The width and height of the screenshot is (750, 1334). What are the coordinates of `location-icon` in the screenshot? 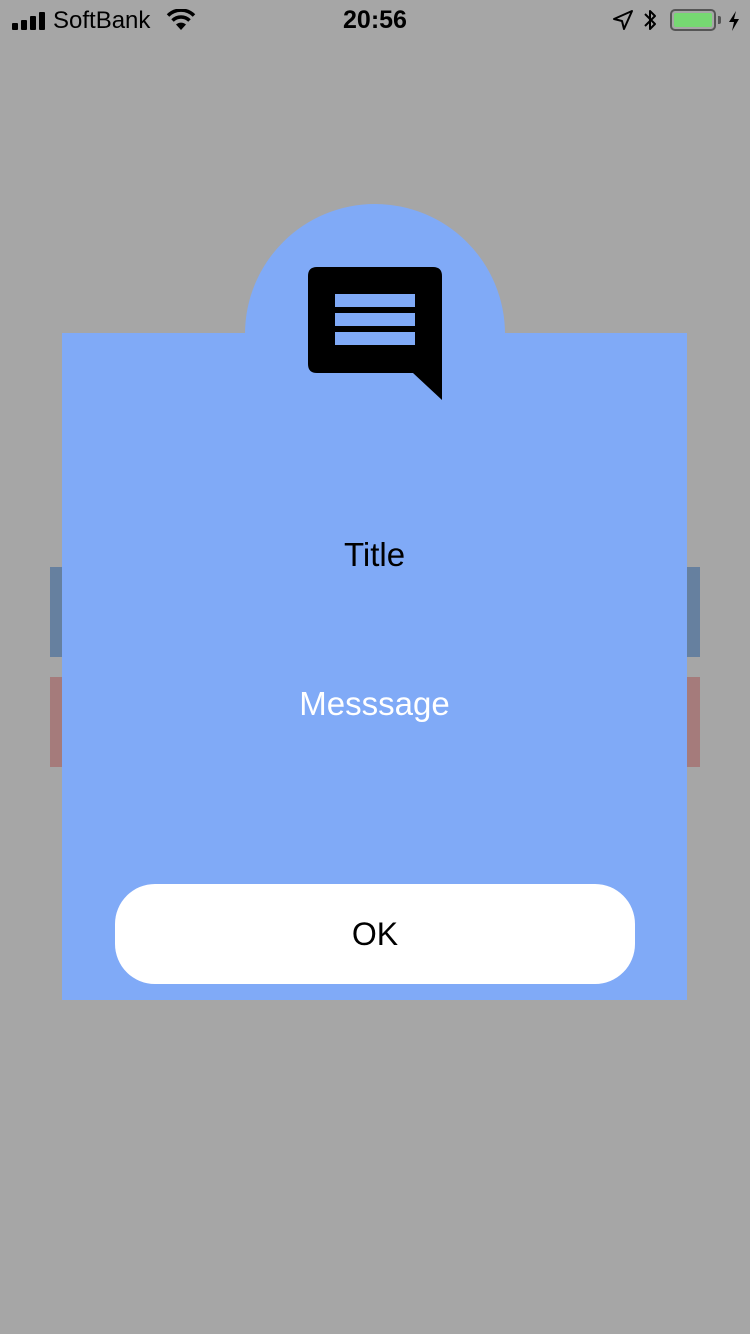 It's located at (623, 20).